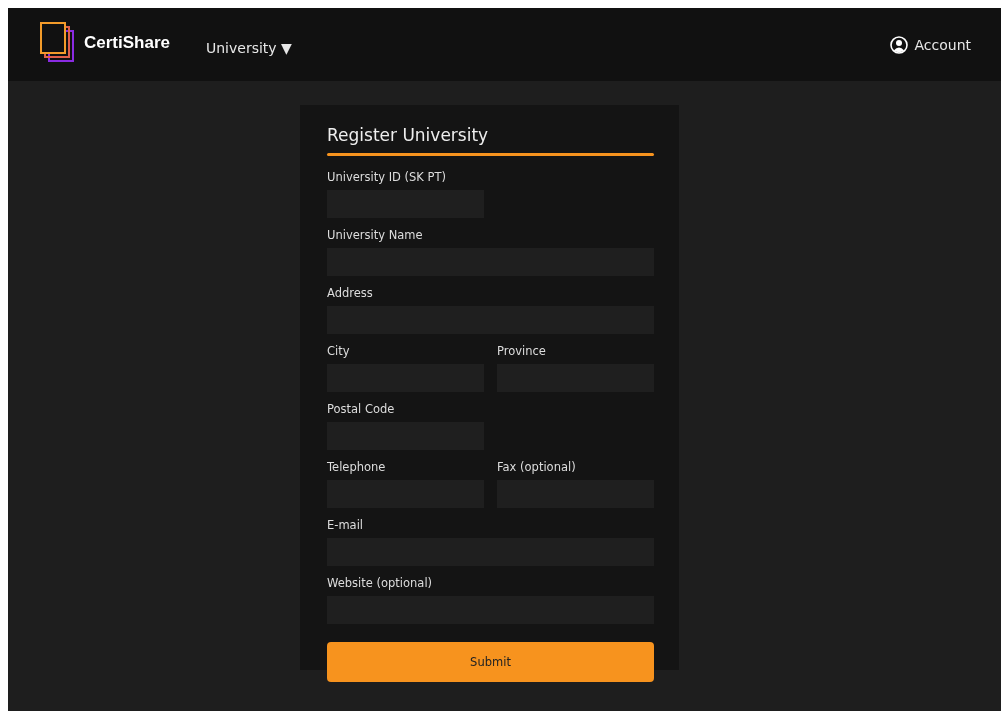 This screenshot has height=711, width=1001. I want to click on field-label: University Name, so click(375, 235).